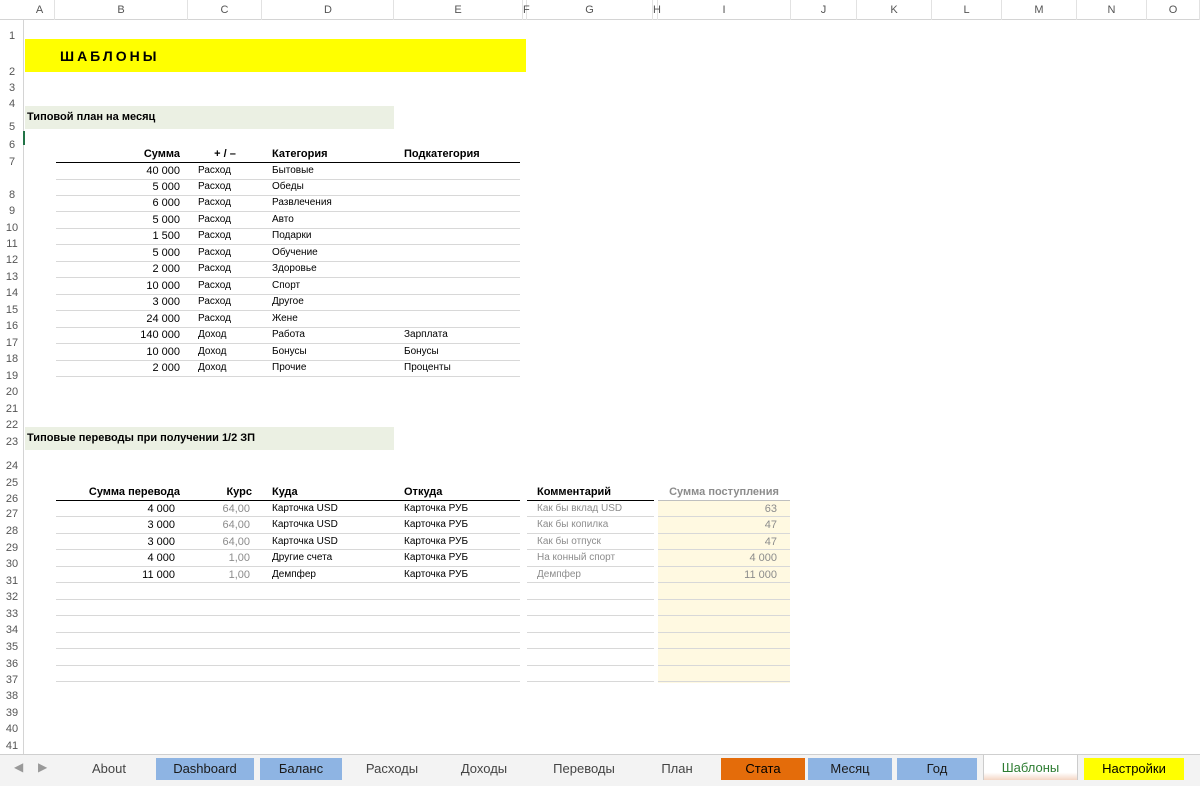 The height and width of the screenshot is (786, 1200). What do you see at coordinates (596, 508) in the screenshot?
I see `transfer-comment-cell: Как бы вклад USD` at bounding box center [596, 508].